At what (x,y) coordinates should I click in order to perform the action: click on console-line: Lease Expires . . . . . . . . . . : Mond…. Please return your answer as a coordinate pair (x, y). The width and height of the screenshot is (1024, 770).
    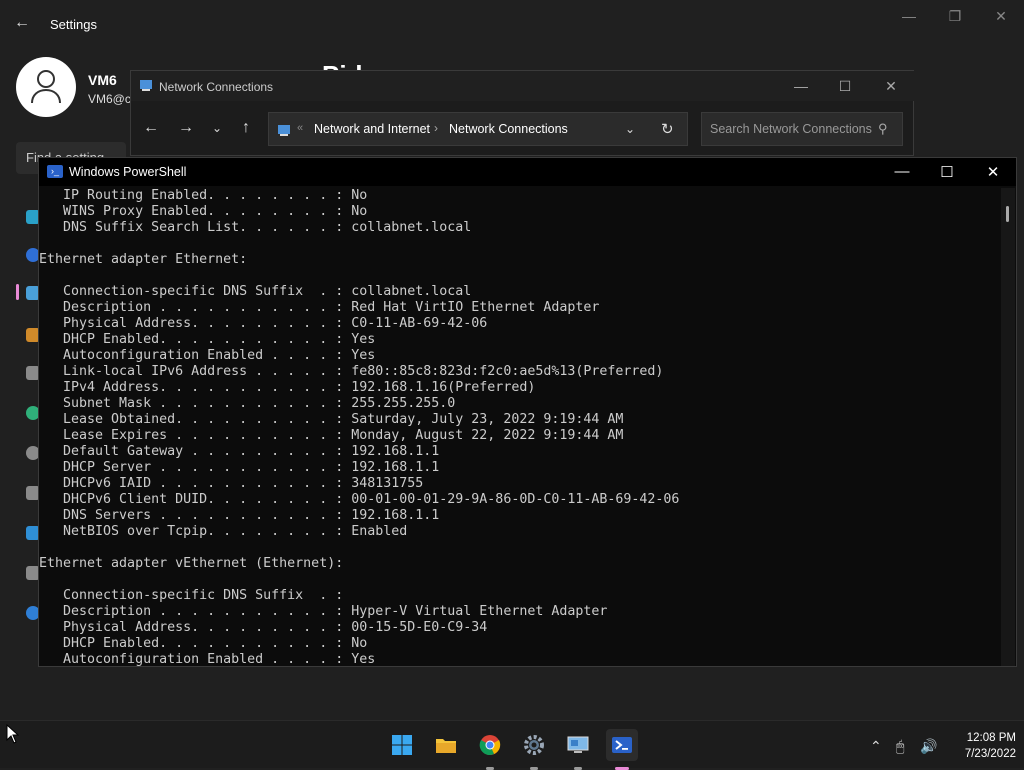
    Looking at the image, I should click on (331, 435).